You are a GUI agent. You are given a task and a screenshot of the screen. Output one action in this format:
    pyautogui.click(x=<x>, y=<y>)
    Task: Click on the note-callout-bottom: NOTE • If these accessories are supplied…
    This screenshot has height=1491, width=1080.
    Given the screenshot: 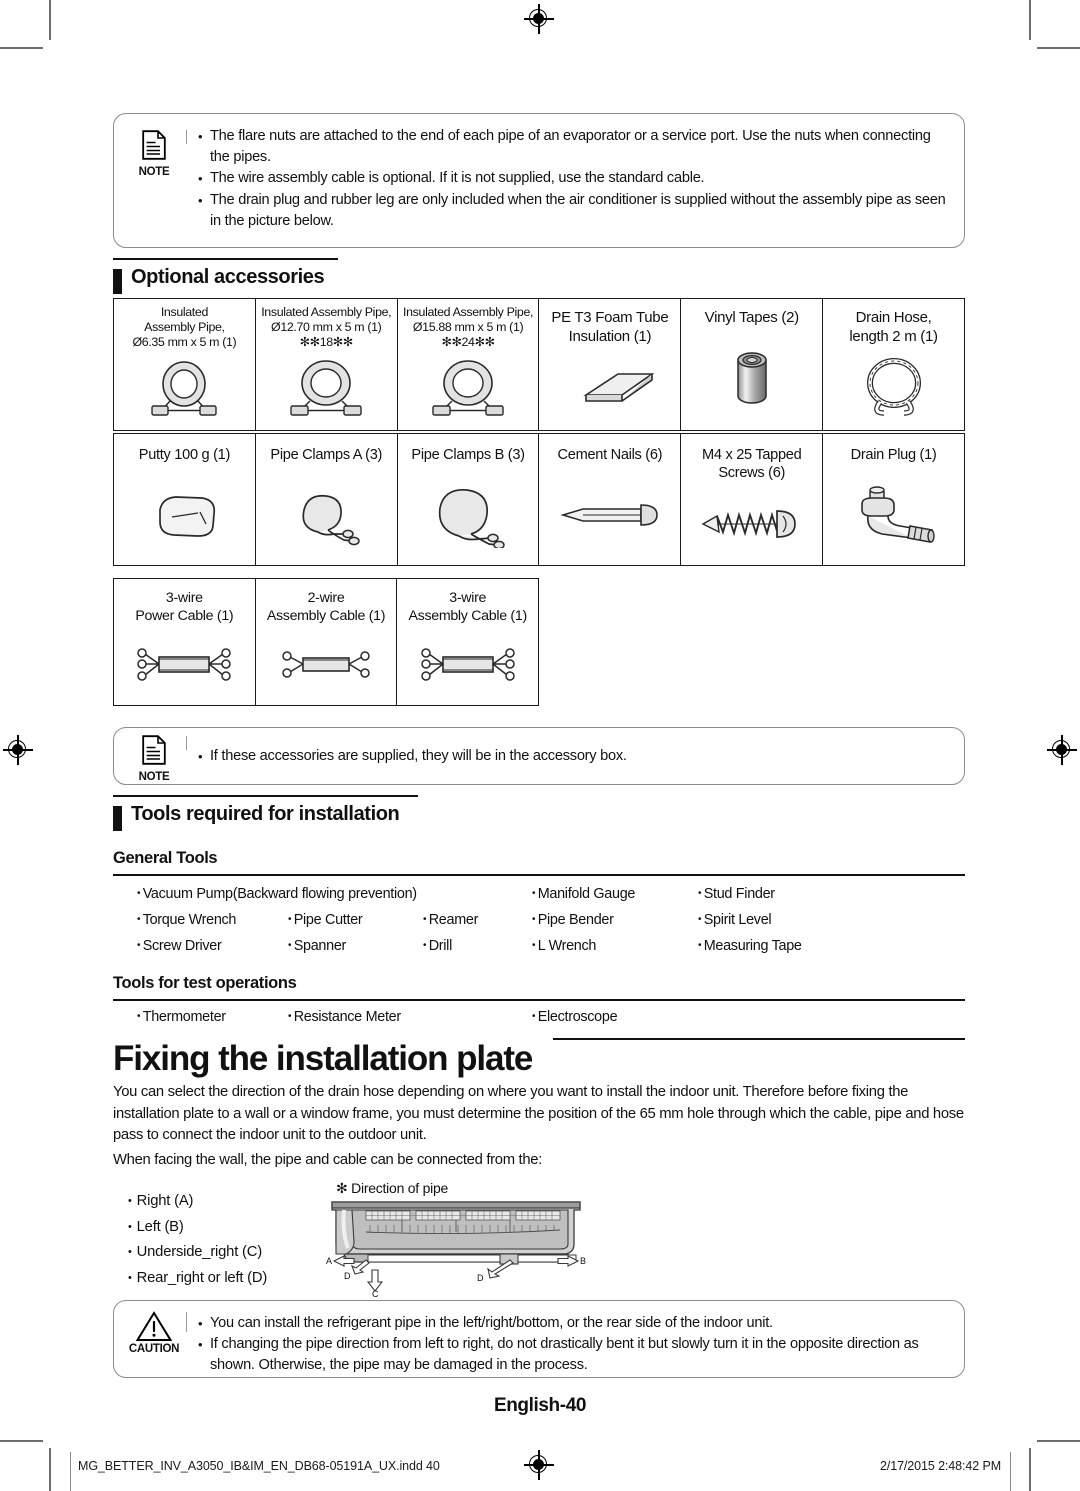 What is the action you would take?
    pyautogui.click(x=539, y=756)
    